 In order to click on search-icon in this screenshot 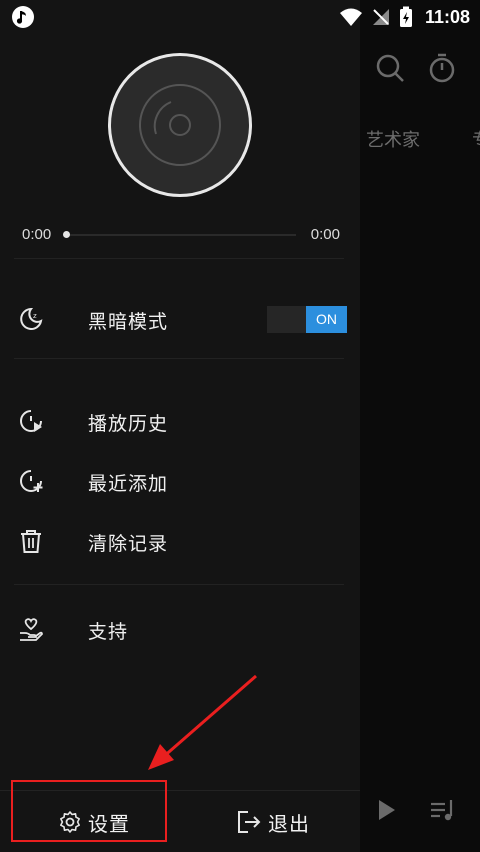, I will do `click(390, 68)`.